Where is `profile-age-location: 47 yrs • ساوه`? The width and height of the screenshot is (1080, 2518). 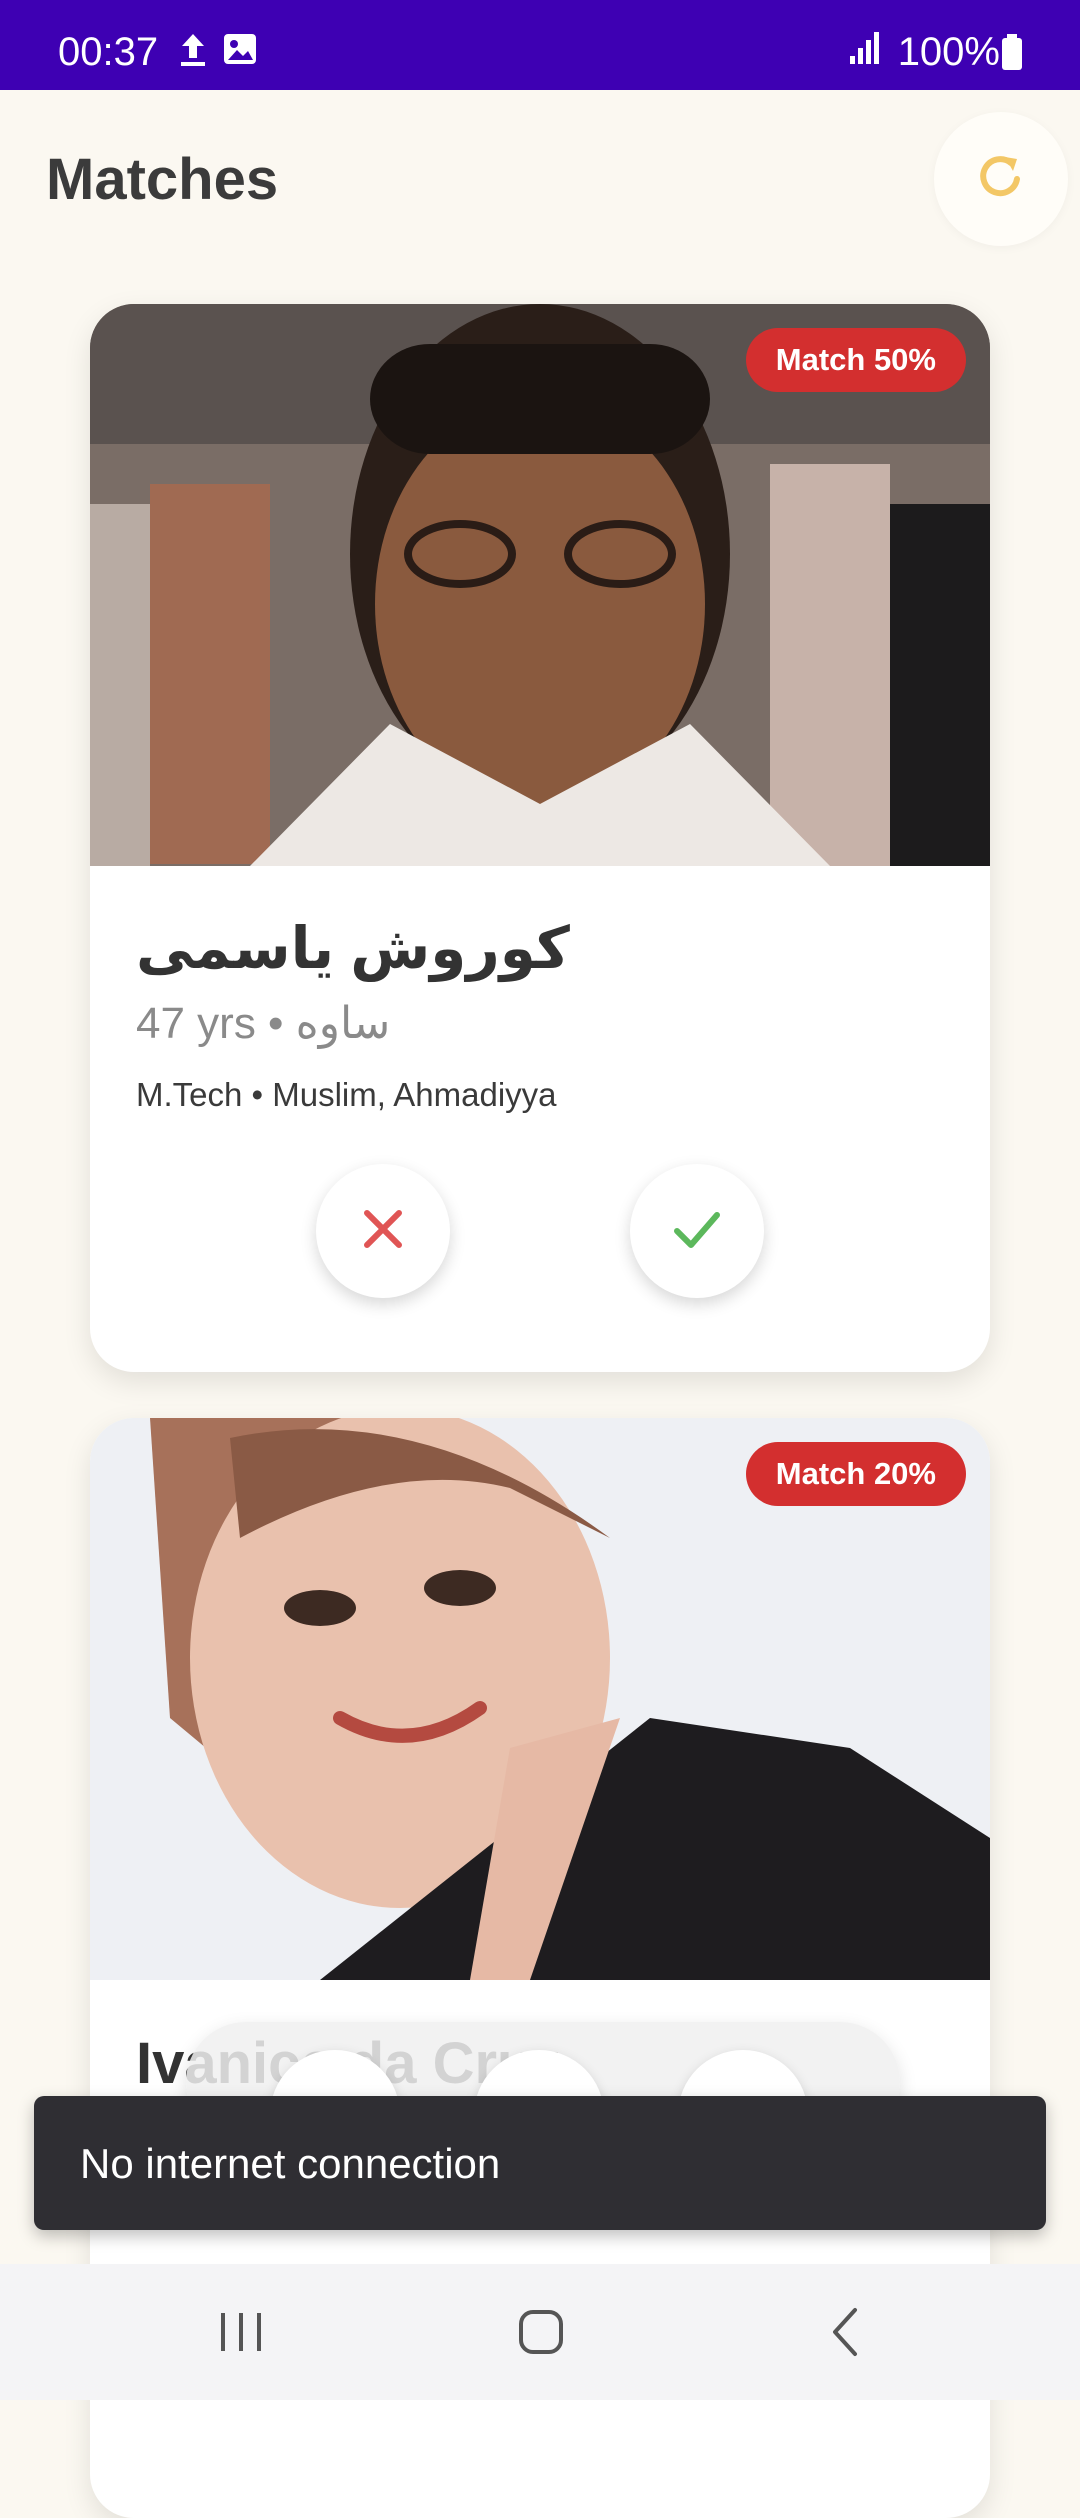 profile-age-location: 47 yrs • ساوه is located at coordinates (263, 1023).